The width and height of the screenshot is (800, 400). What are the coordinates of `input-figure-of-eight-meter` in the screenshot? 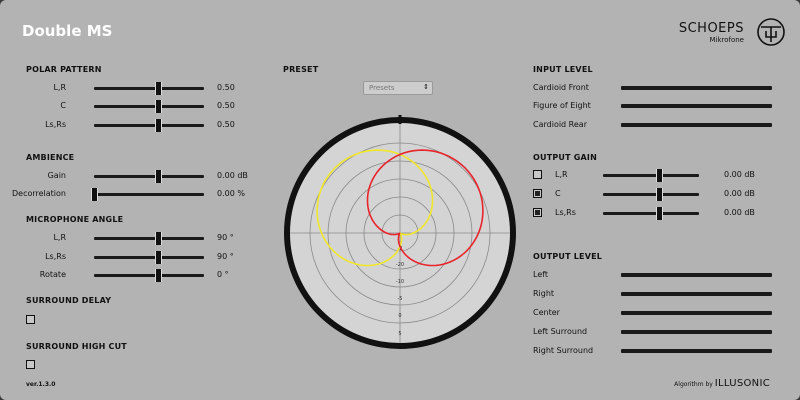 It's located at (696, 106).